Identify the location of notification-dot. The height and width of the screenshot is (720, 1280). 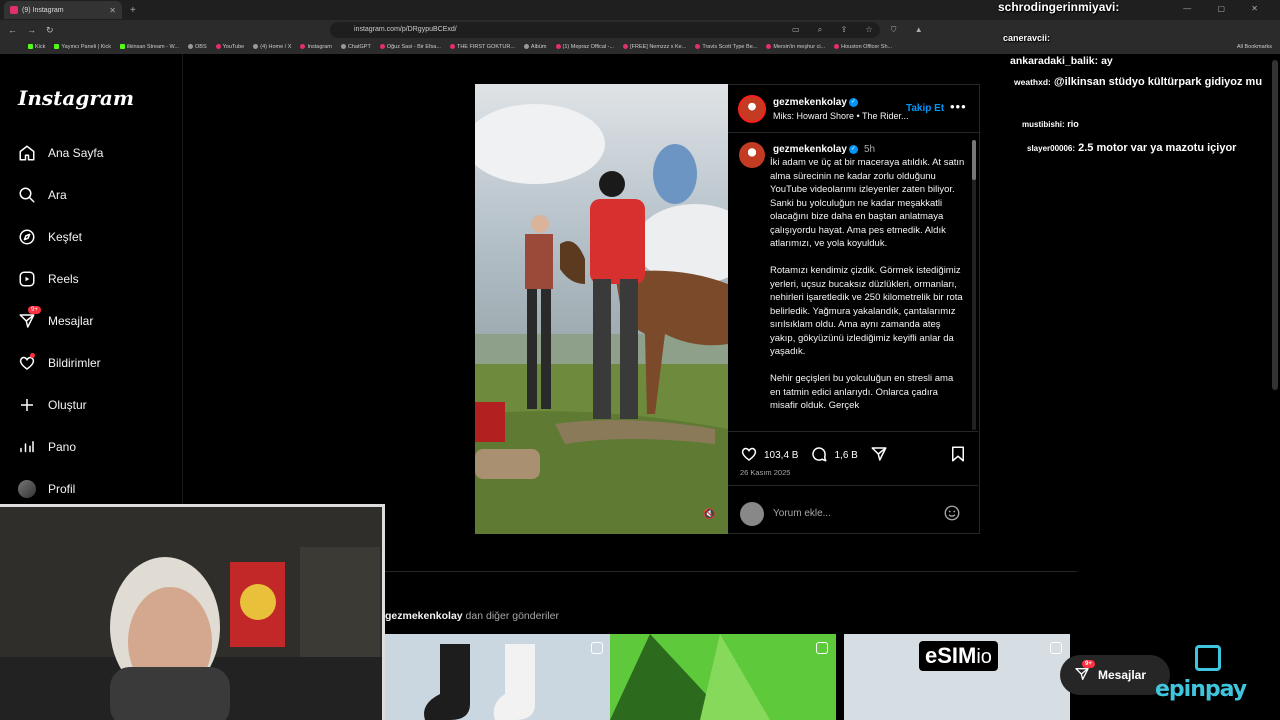
(32, 355).